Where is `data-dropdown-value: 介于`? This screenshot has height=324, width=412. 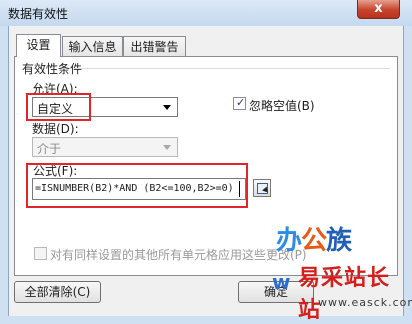 data-dropdown-value: 介于 is located at coordinates (49, 149).